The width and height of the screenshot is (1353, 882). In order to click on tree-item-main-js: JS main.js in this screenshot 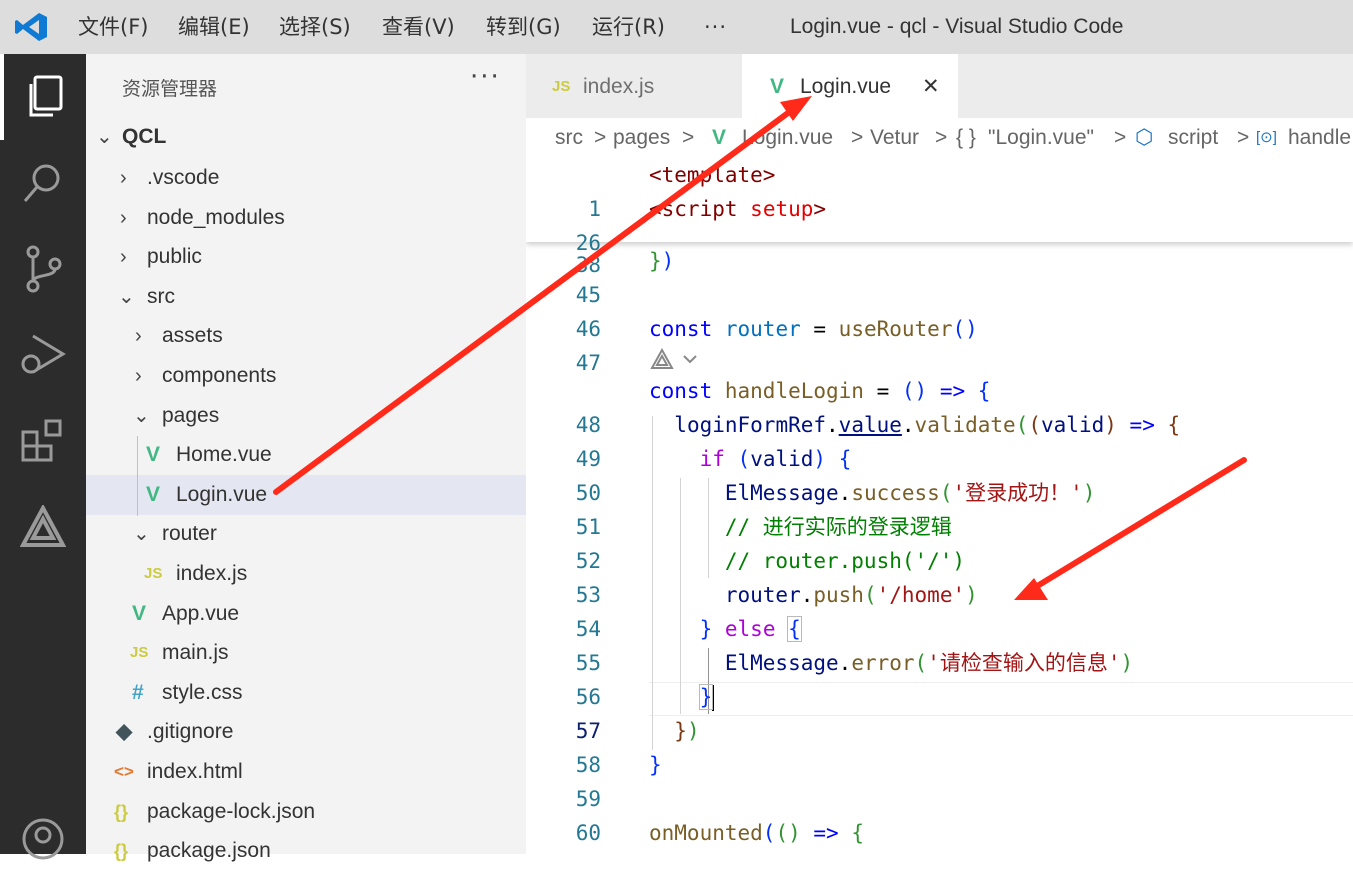, I will do `click(306, 653)`.